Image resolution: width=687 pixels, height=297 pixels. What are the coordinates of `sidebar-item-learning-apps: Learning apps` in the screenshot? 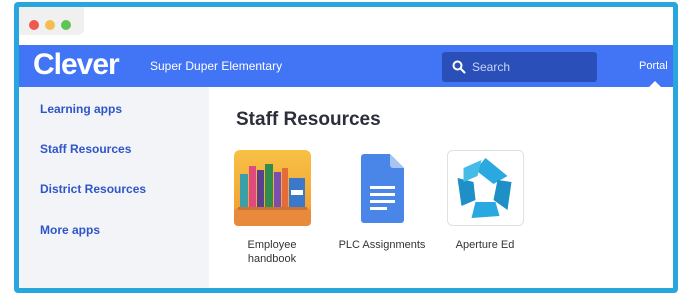 It's located at (81, 109).